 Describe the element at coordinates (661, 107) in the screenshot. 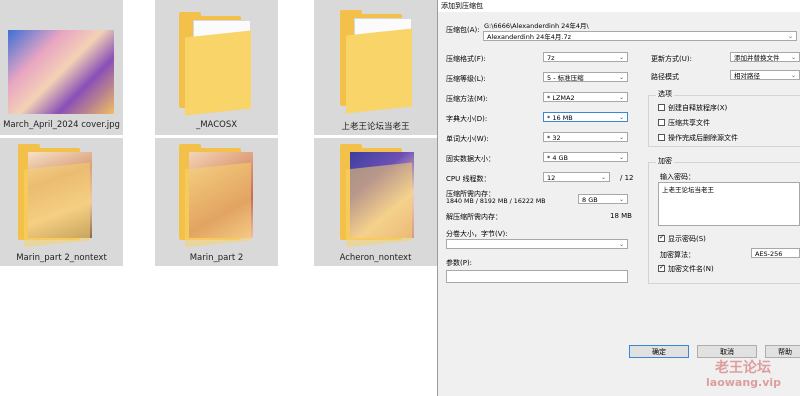

I see `sfx-checkbox` at that location.